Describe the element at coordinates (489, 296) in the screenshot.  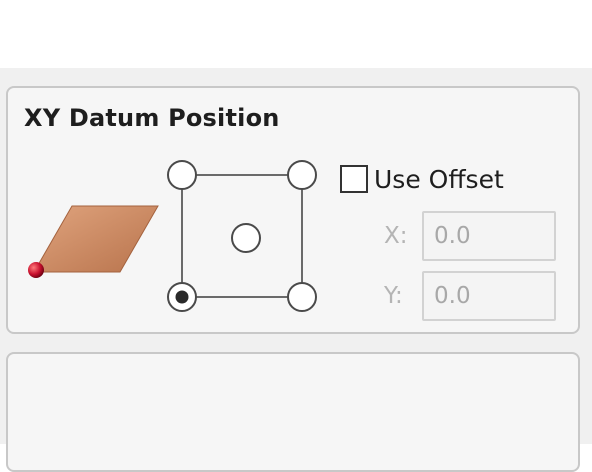
I see `offset-y-input` at that location.